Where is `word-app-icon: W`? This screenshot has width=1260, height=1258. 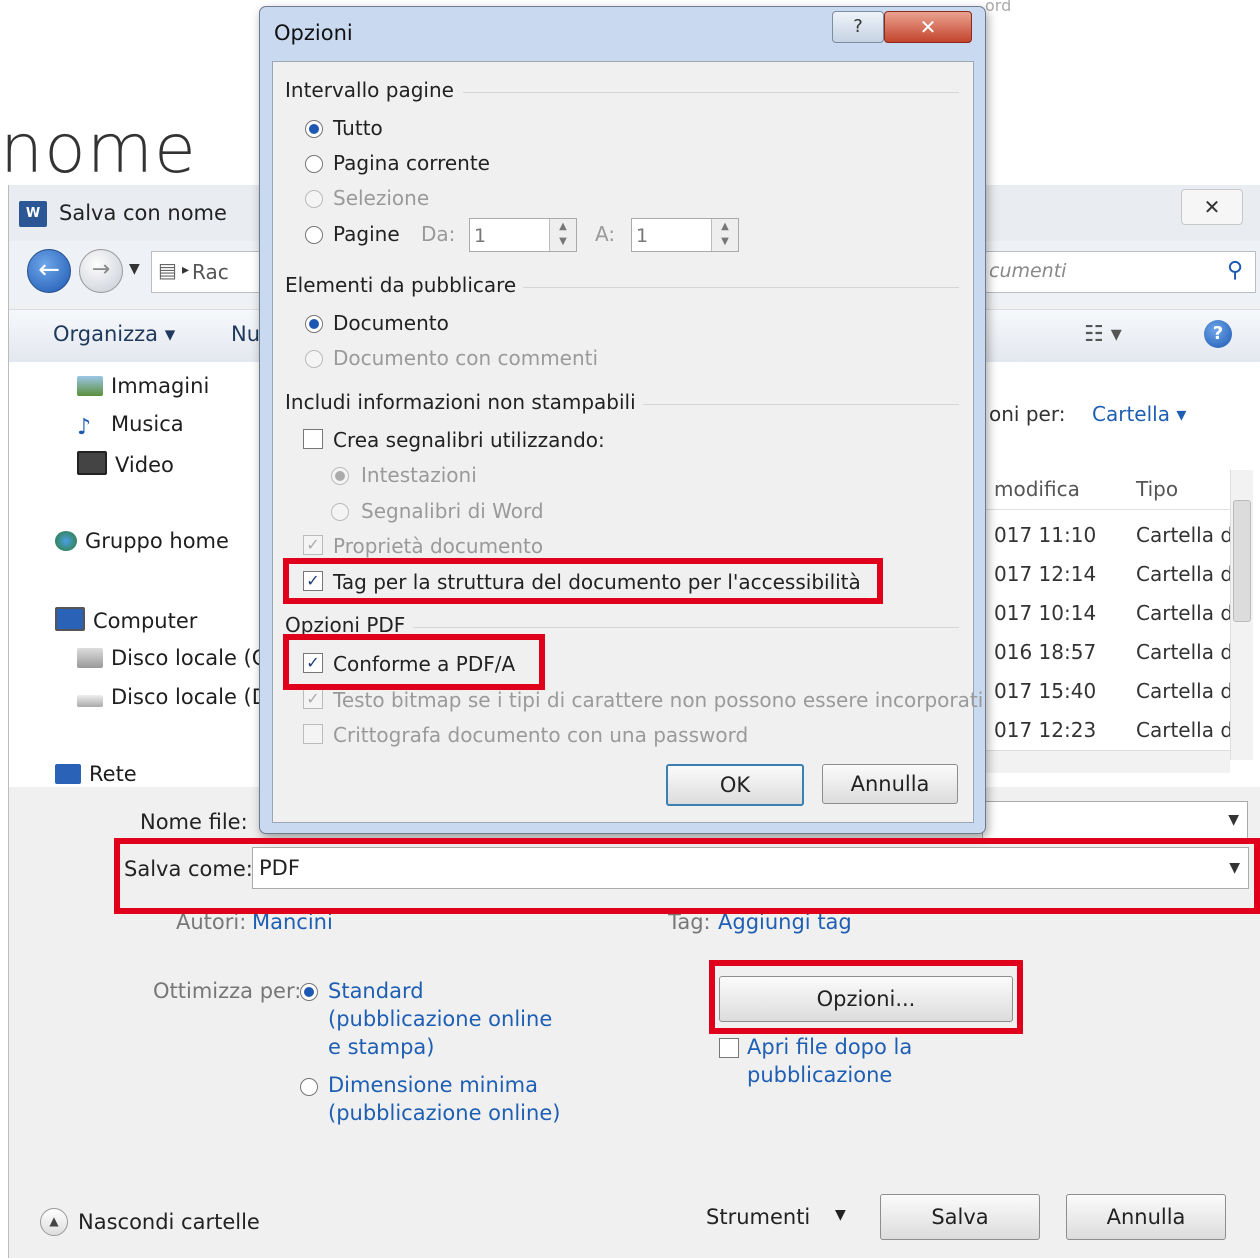 word-app-icon: W is located at coordinates (33, 214).